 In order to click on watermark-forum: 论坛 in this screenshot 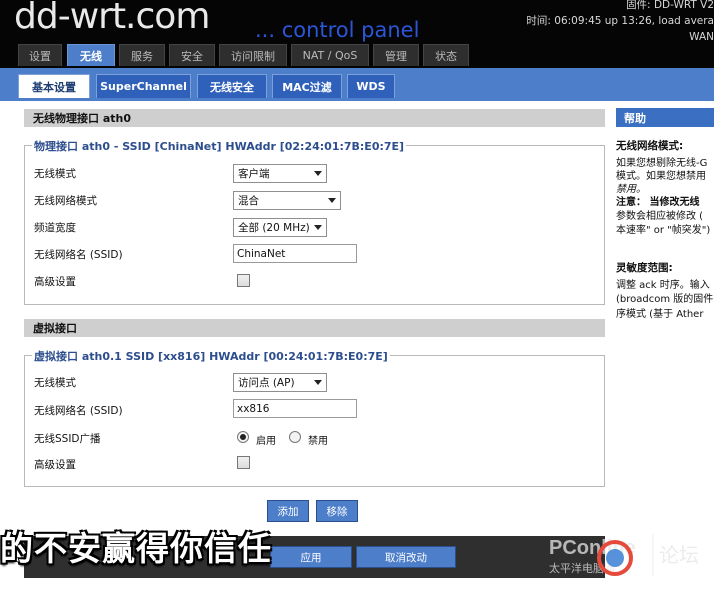, I will do `click(679, 555)`.